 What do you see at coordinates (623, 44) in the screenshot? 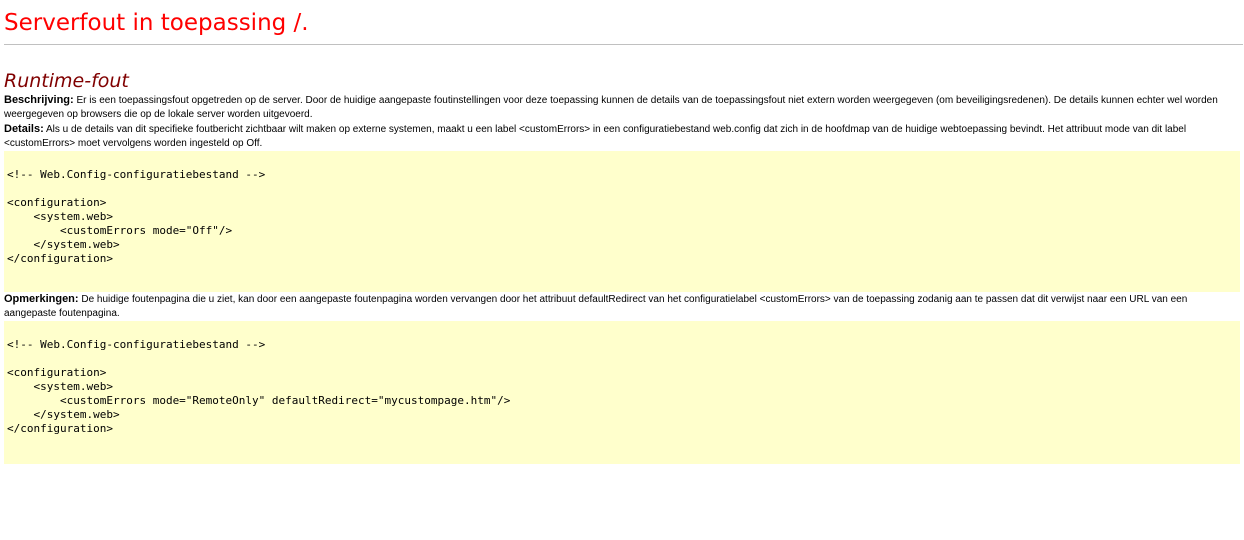
I see `title-divider` at bounding box center [623, 44].